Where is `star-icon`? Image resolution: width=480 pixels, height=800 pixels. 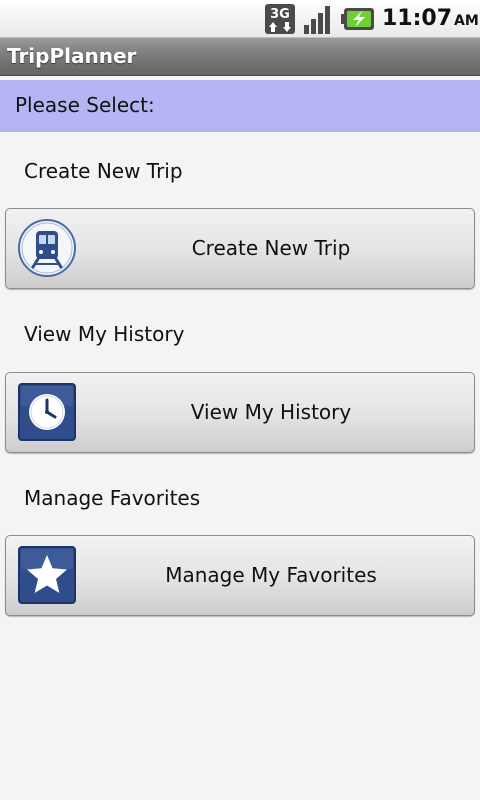
star-icon is located at coordinates (47, 575).